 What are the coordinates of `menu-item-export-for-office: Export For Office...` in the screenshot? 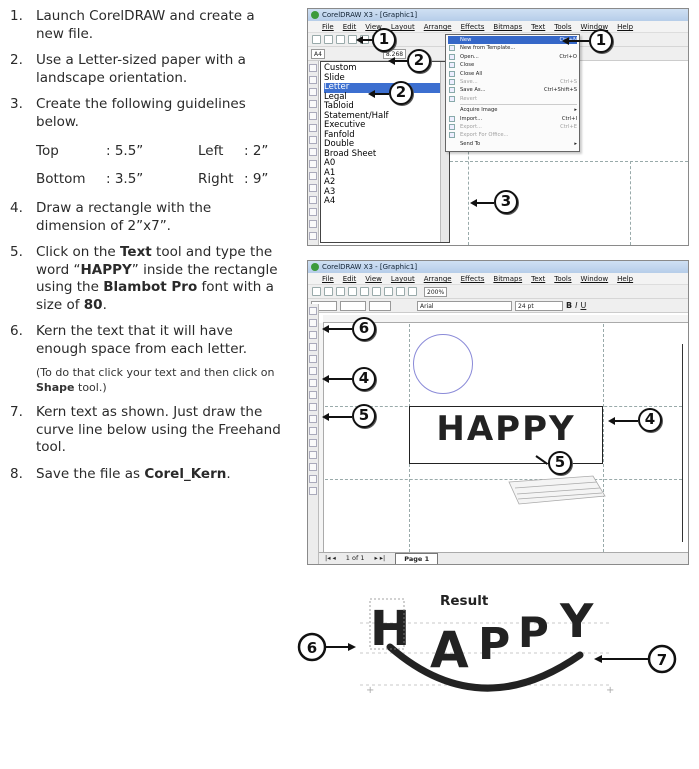 It's located at (513, 135).